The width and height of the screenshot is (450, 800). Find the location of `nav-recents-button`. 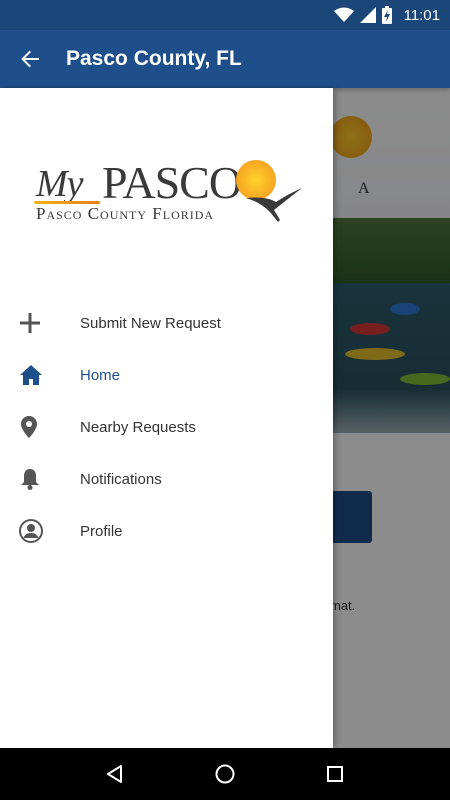

nav-recents-button is located at coordinates (335, 774).